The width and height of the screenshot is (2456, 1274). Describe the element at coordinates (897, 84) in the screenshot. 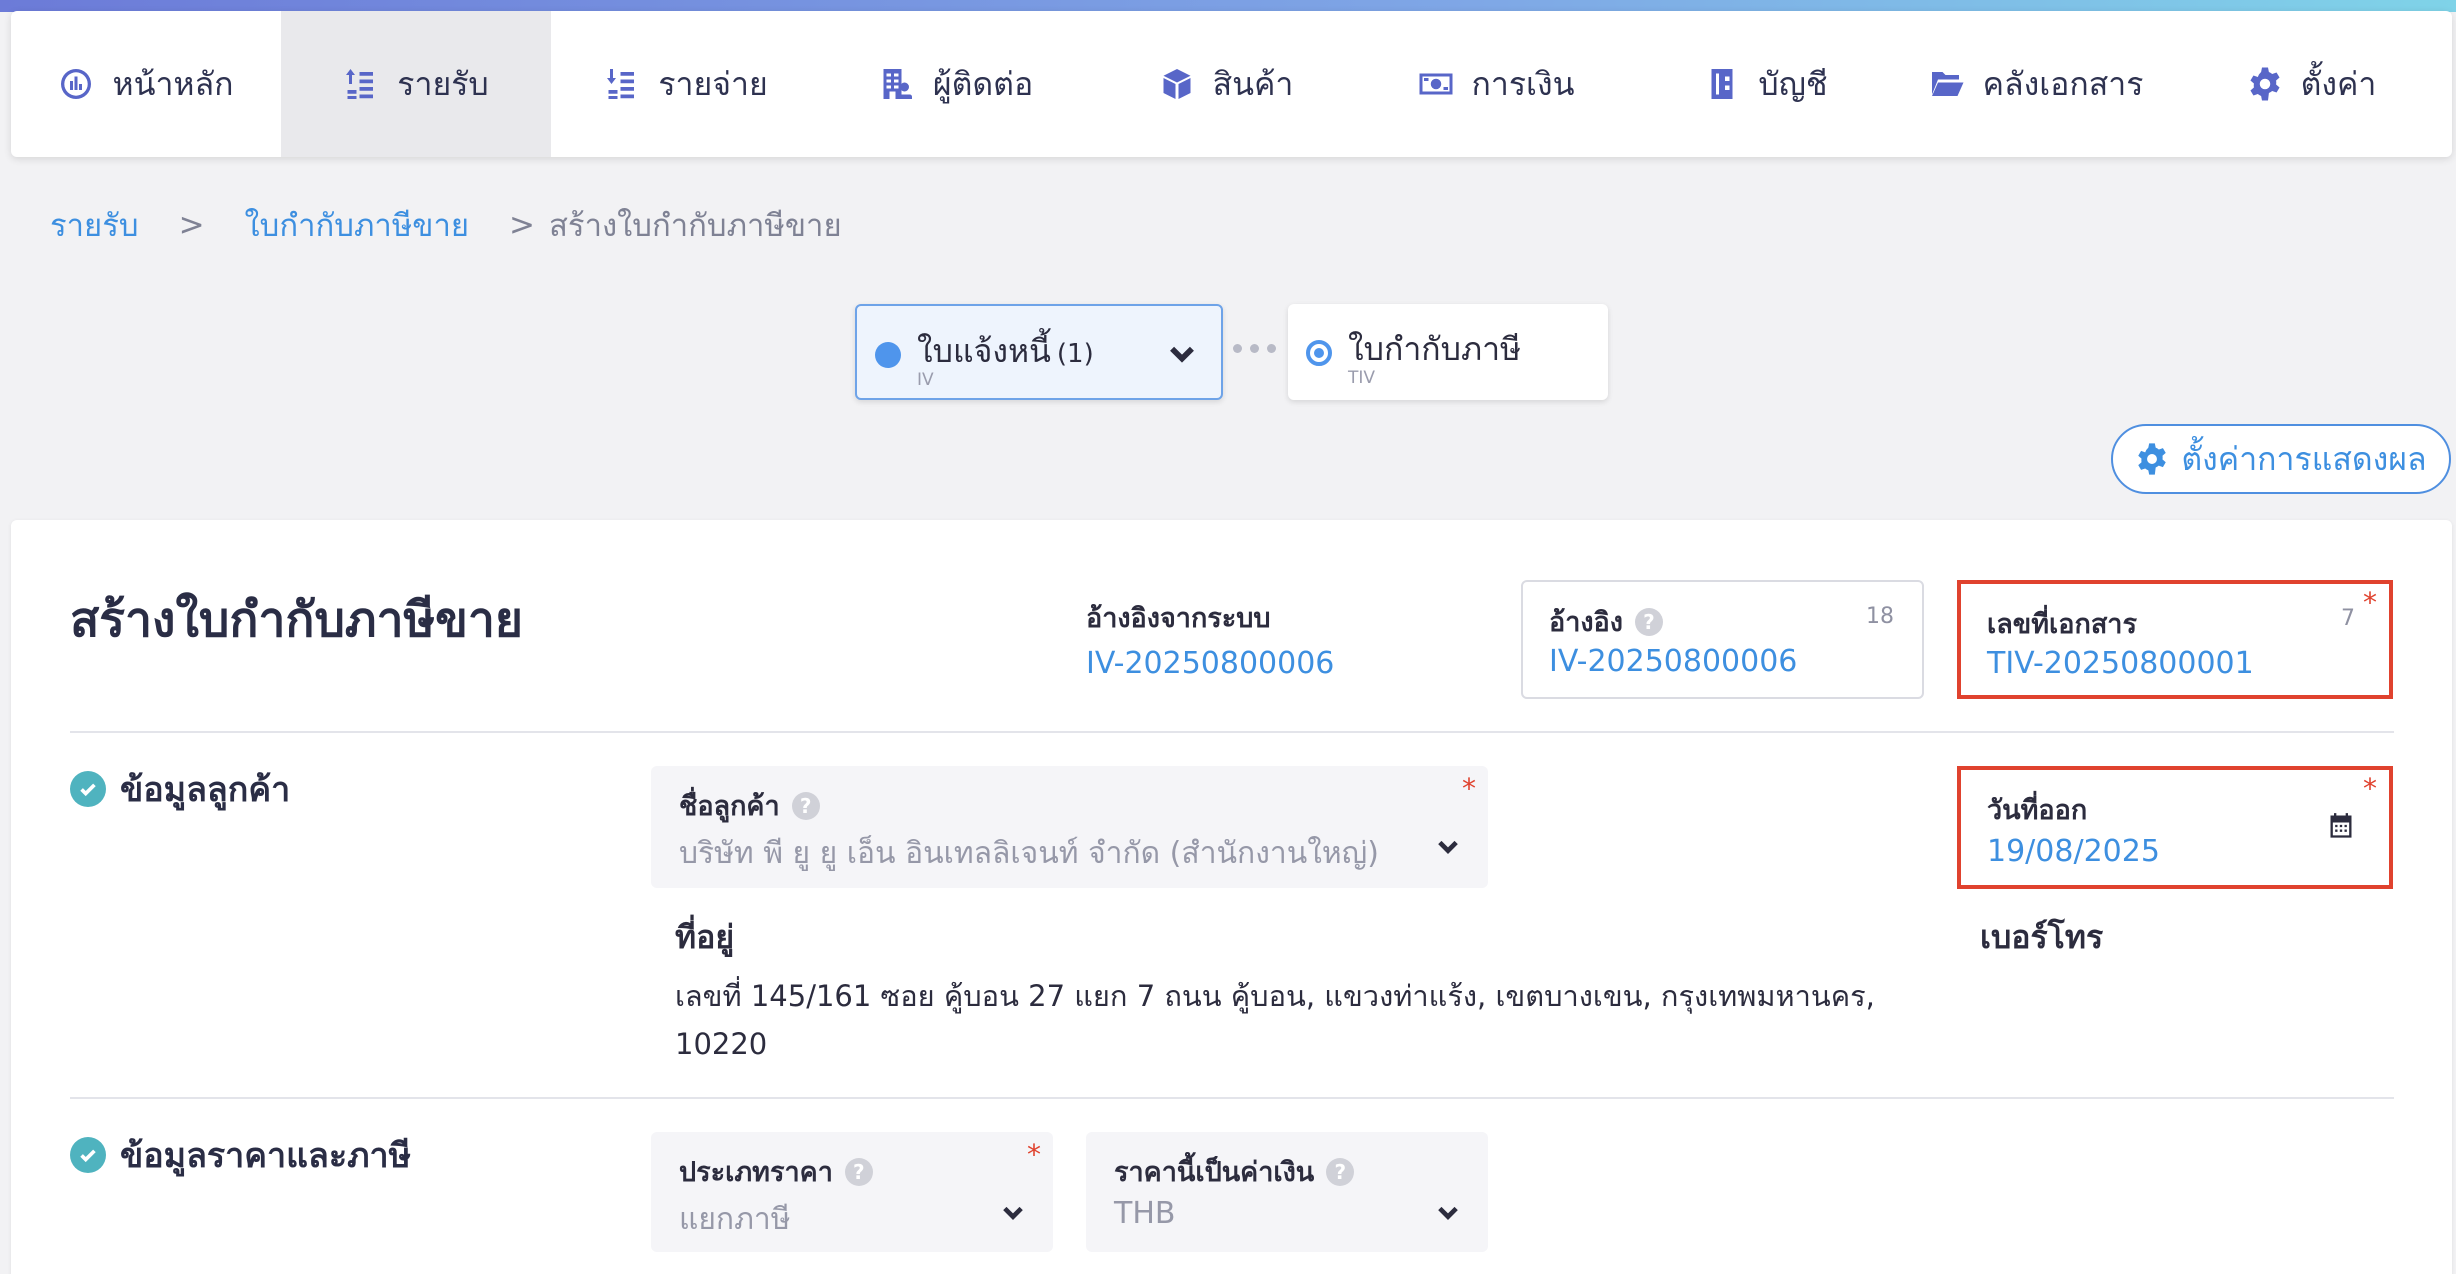

I see `contacts-icon` at that location.